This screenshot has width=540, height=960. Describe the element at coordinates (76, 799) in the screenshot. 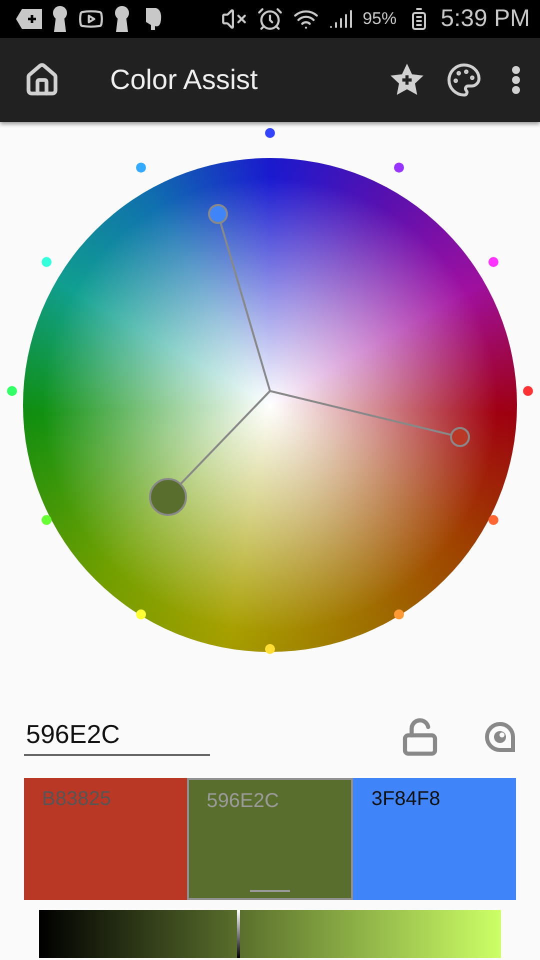

I see `swatch-hex: B83825` at that location.